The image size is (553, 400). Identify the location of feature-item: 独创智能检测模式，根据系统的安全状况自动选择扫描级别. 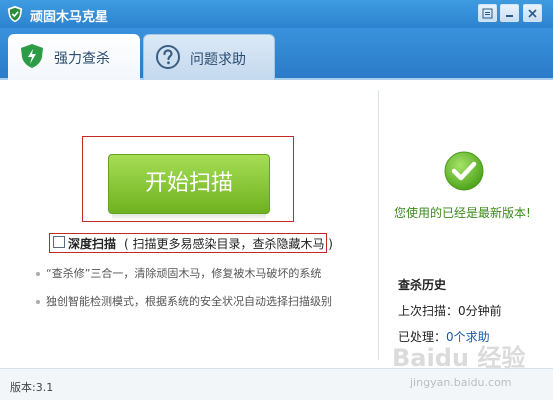
(184, 301).